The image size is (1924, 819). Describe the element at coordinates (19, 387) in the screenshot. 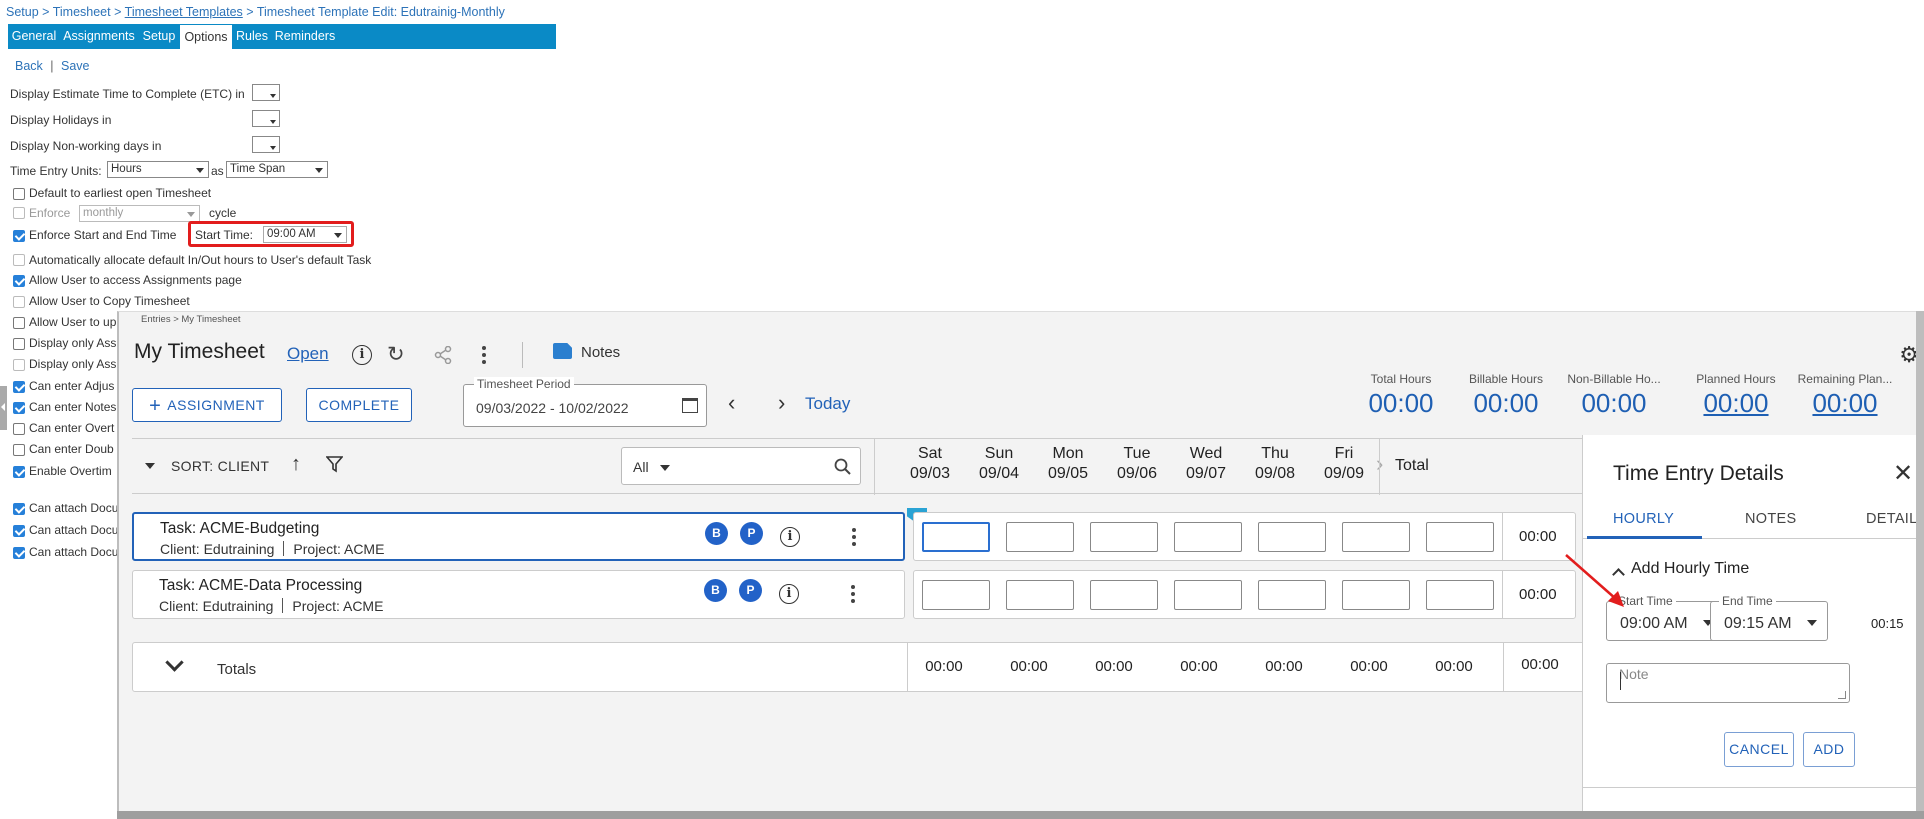

I see `adjust-checkbox` at that location.